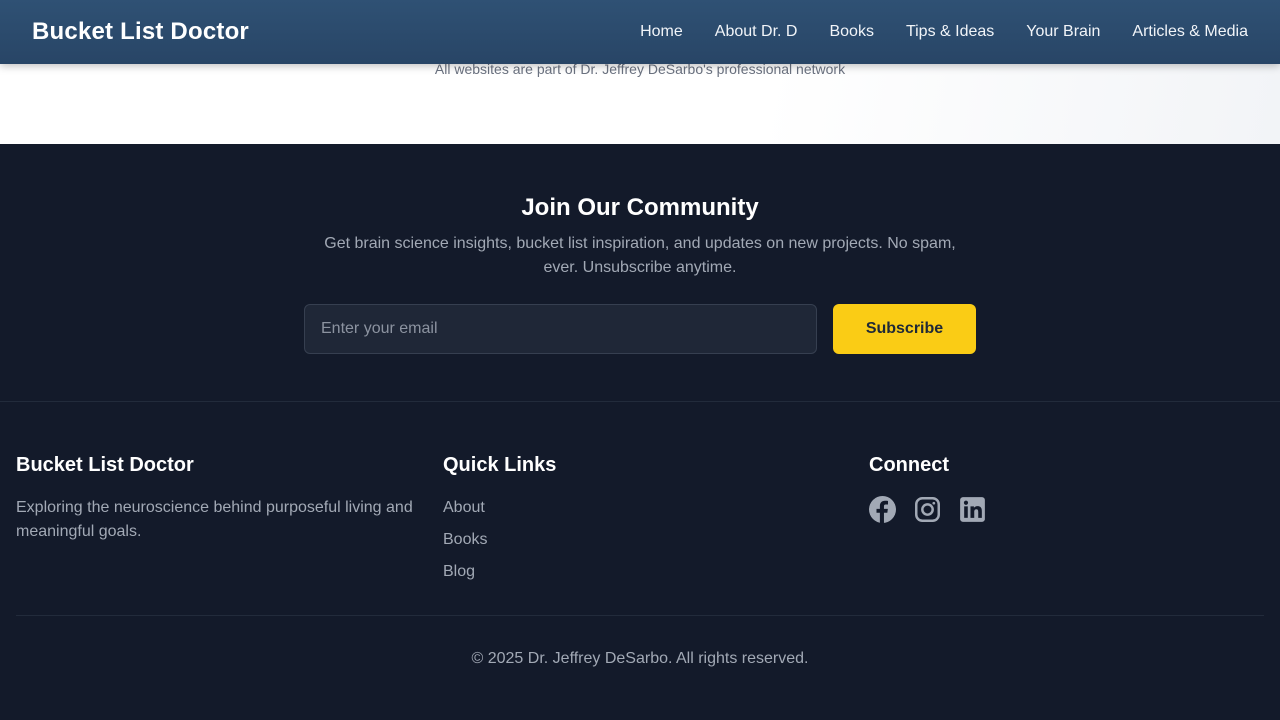 This screenshot has width=1280, height=720. Describe the element at coordinates (643, 512) in the screenshot. I see `quick-link-about: About` at that location.